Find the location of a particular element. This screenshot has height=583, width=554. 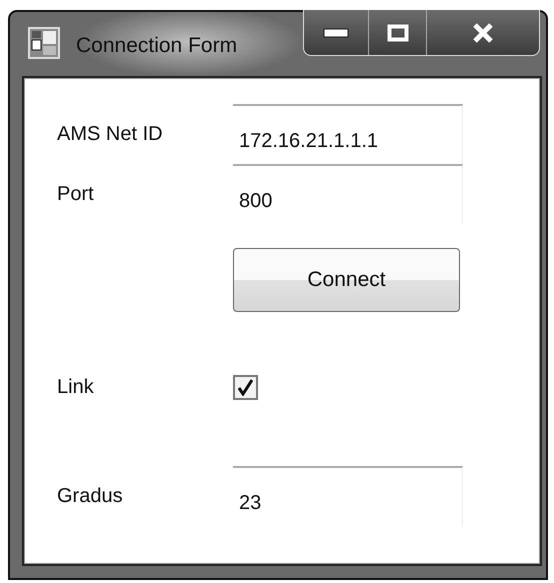

checkmark-icon is located at coordinates (245, 387).